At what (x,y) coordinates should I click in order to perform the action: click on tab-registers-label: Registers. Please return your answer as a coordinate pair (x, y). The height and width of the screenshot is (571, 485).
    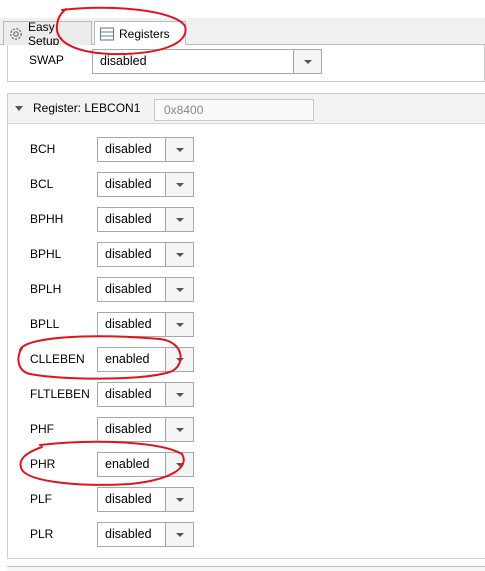
    Looking at the image, I should click on (144, 34).